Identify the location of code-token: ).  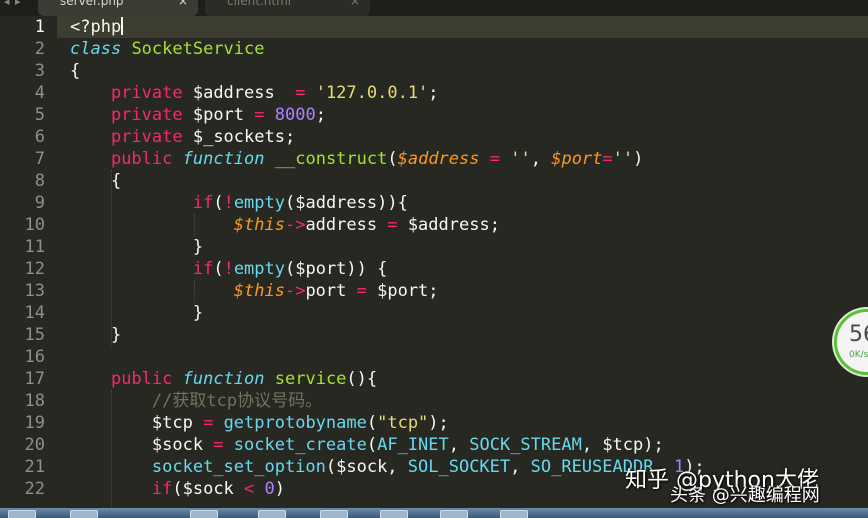
(280, 489).